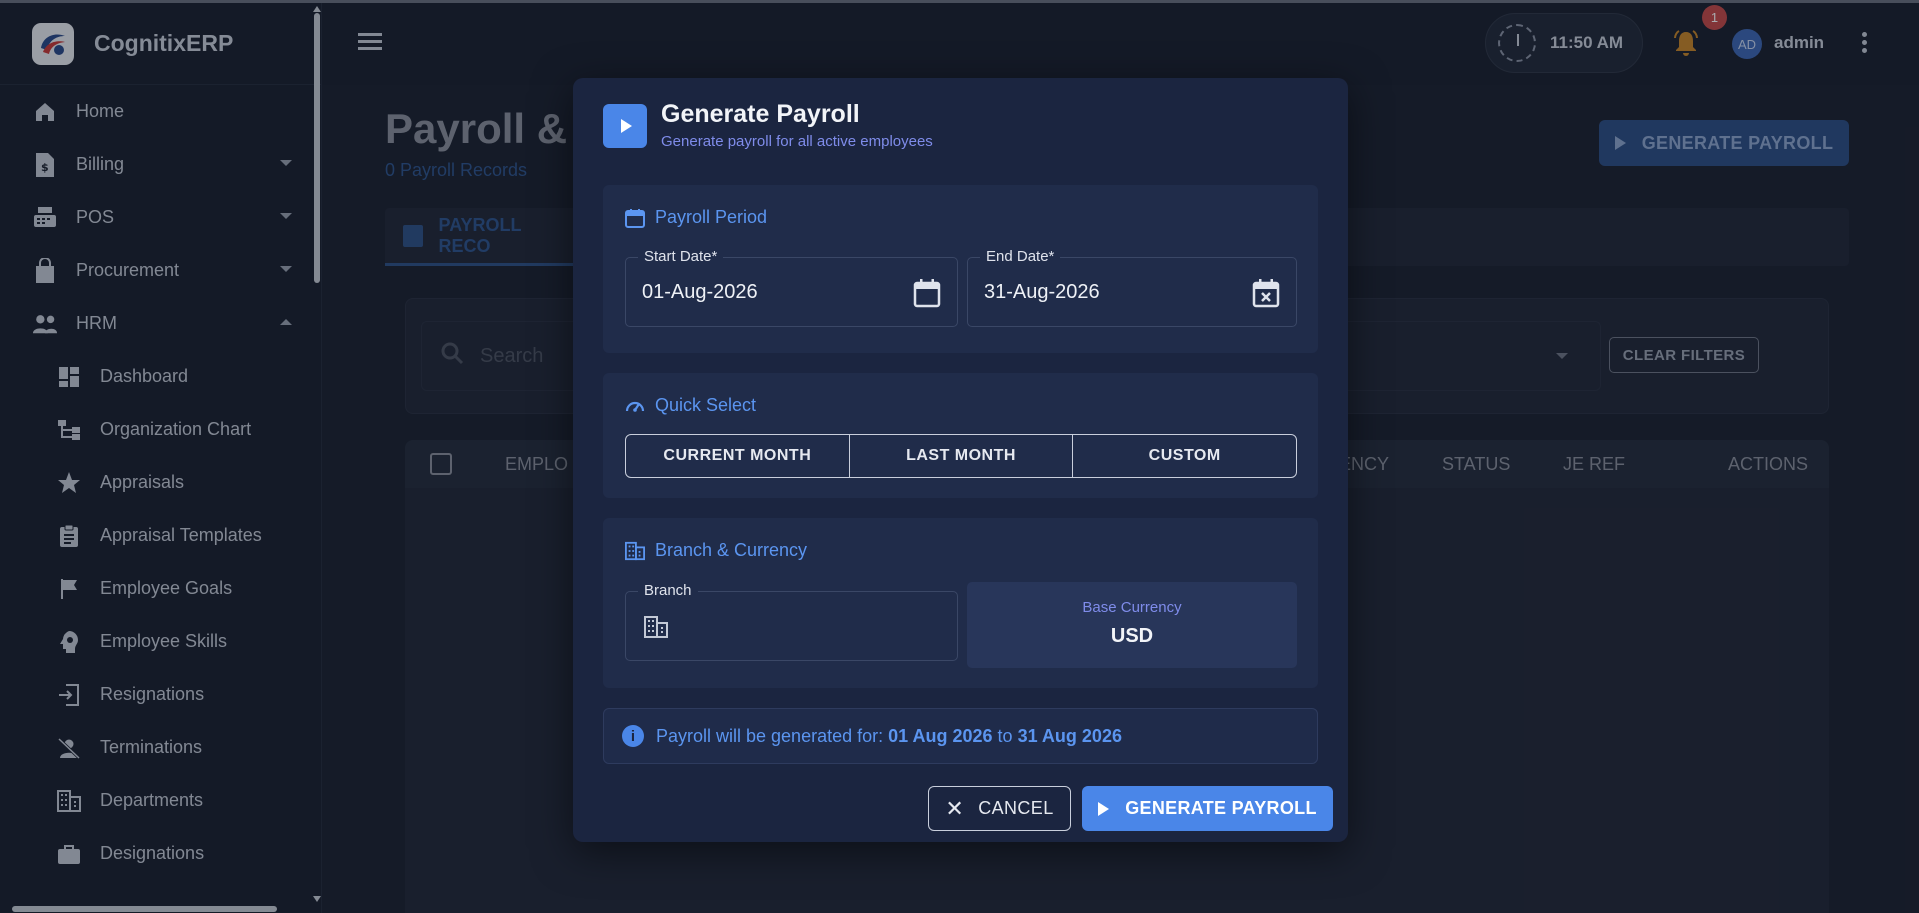 This screenshot has height=913, width=1919. What do you see at coordinates (668, 590) in the screenshot?
I see `field-label: Branch` at bounding box center [668, 590].